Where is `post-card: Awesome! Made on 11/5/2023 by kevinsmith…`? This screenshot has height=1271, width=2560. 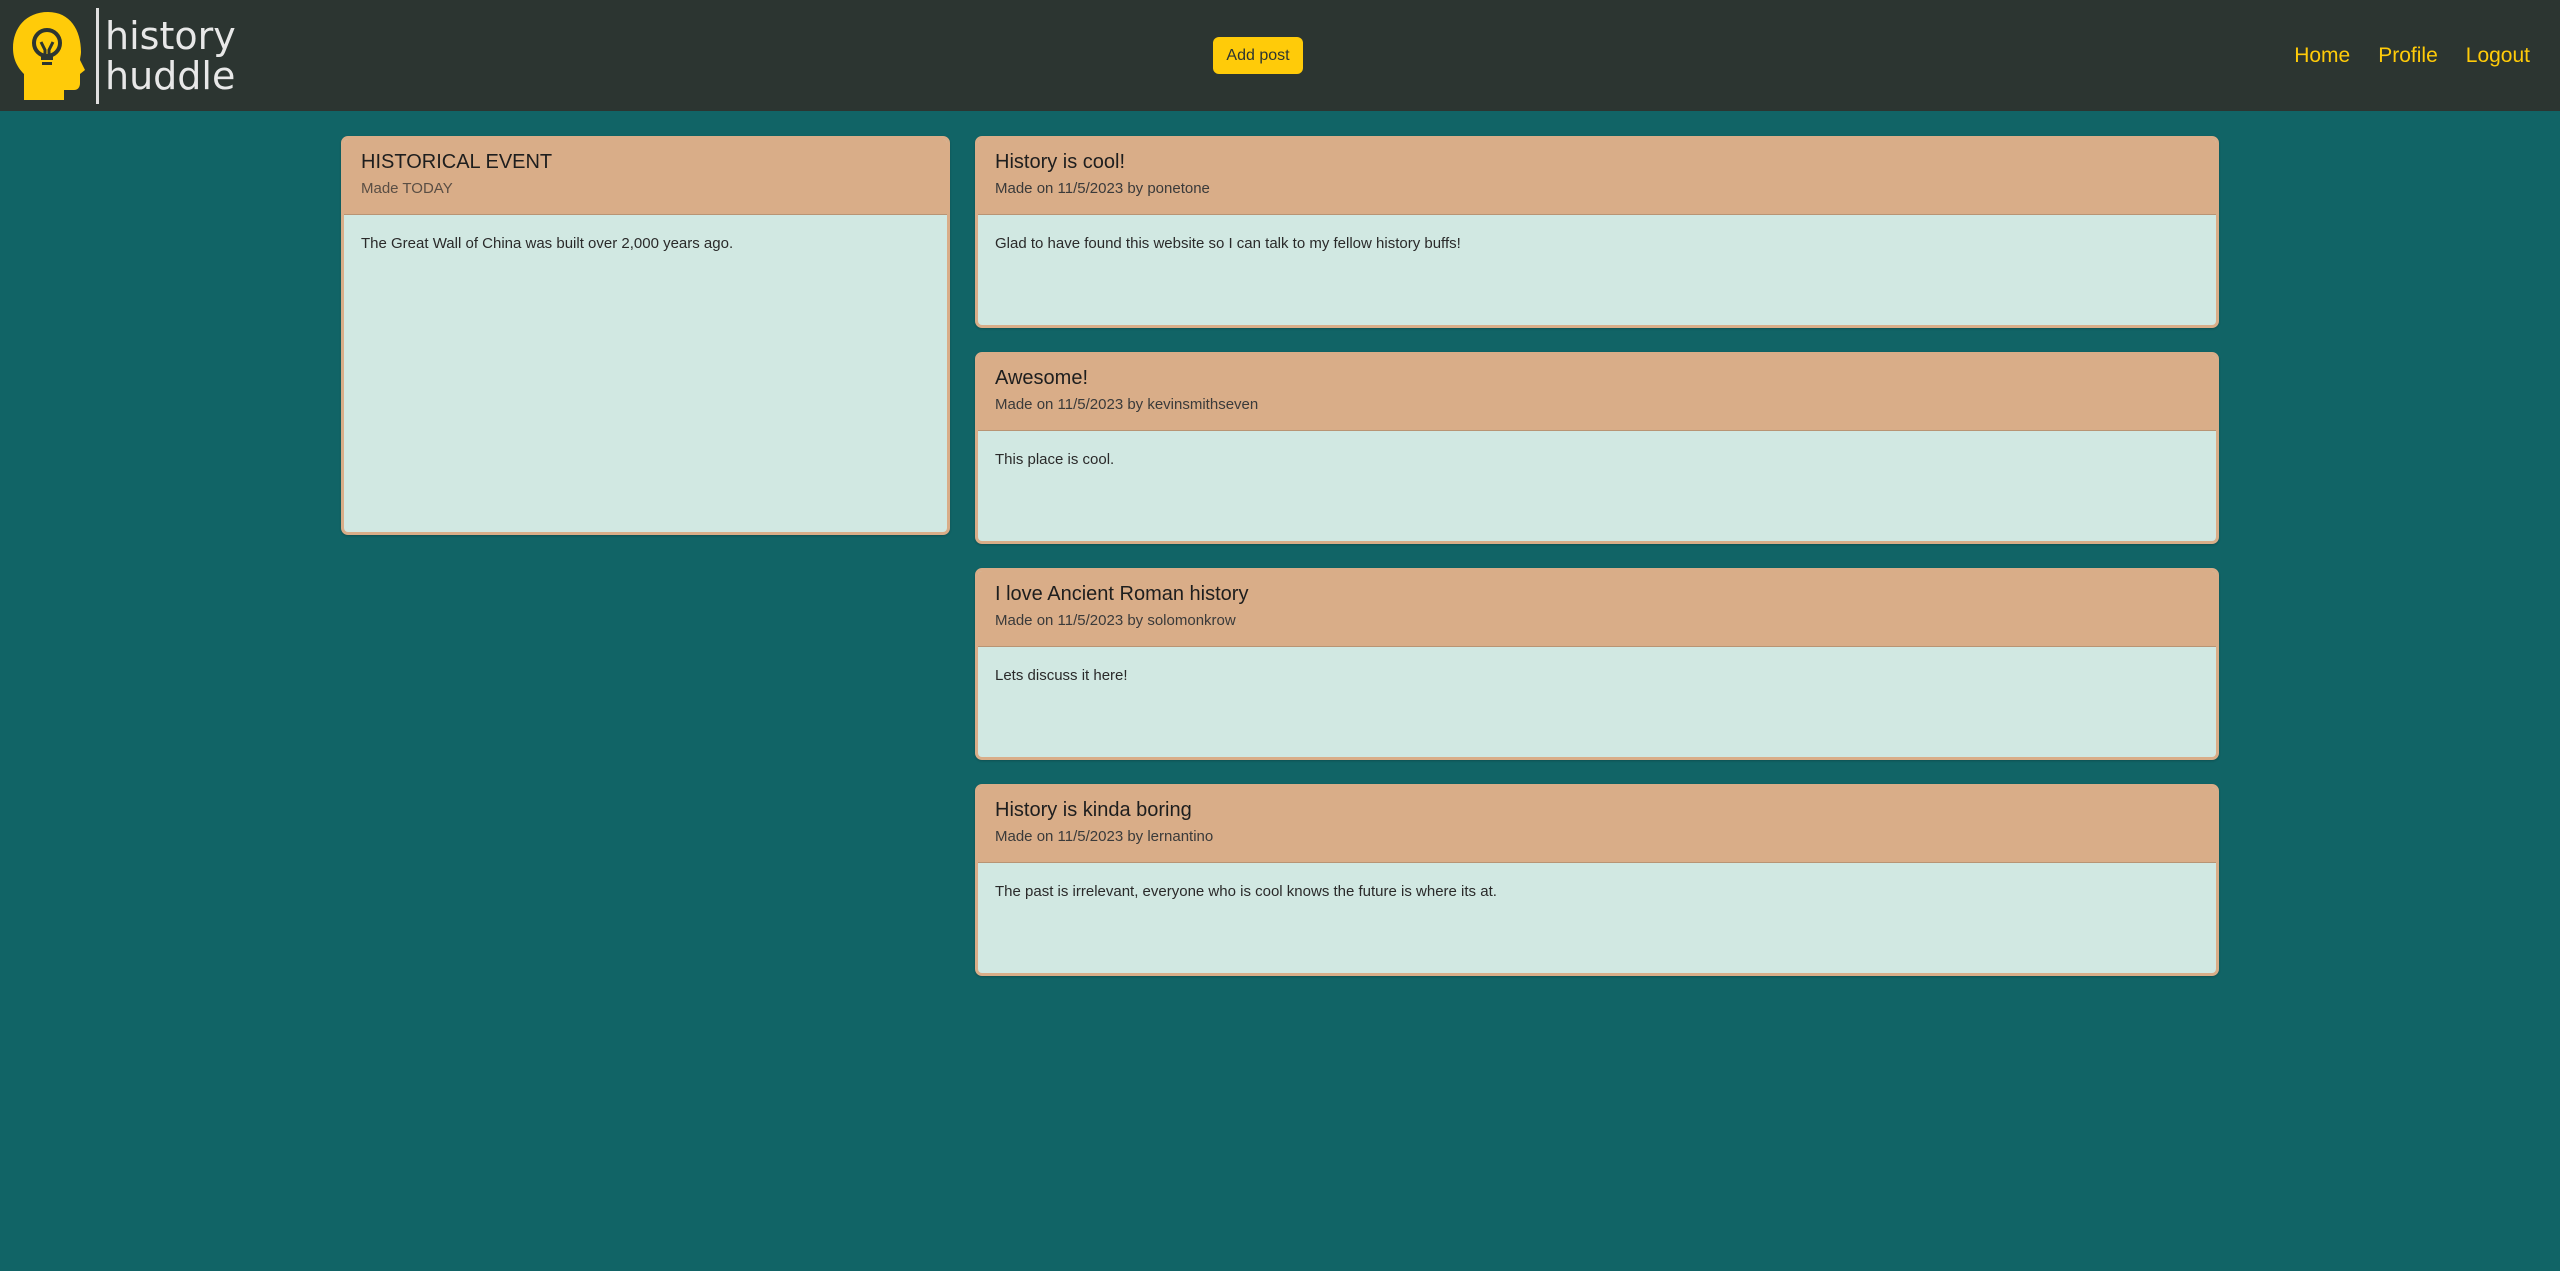 post-card: Awesome! Made on 11/5/2023 by kevinsmith… is located at coordinates (1597, 448).